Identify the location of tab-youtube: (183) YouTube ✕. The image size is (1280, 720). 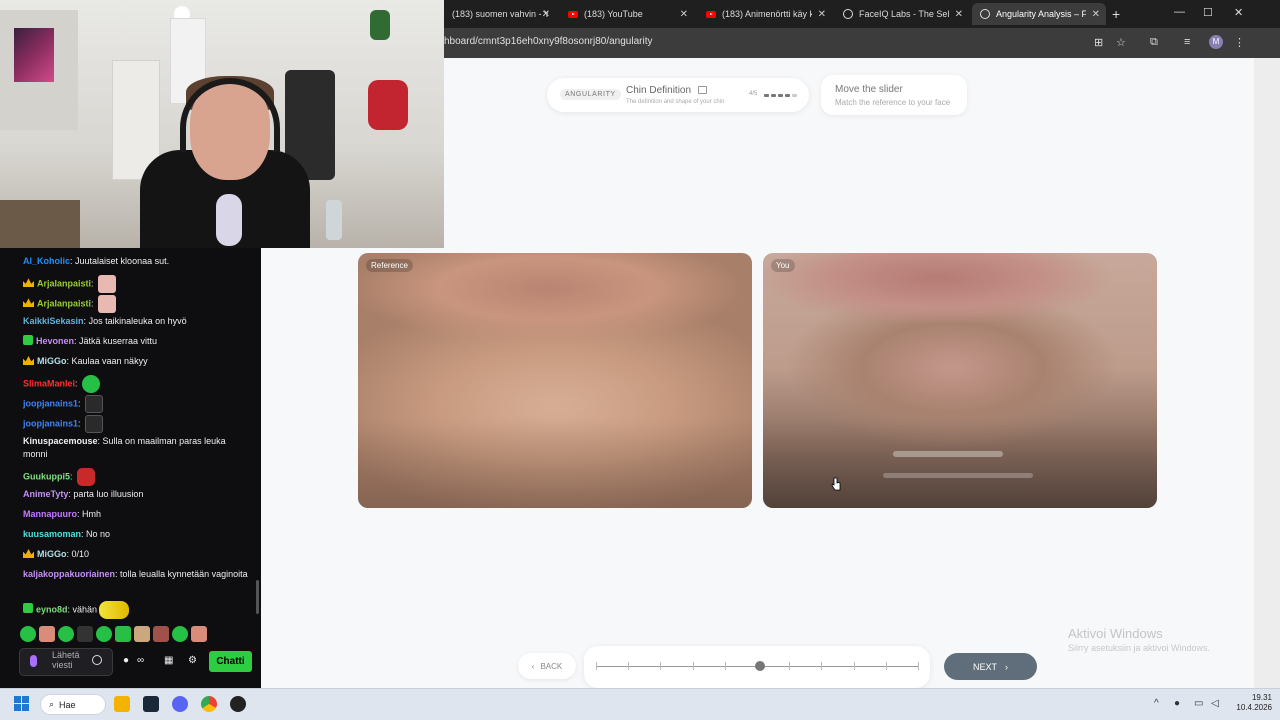
(627, 14).